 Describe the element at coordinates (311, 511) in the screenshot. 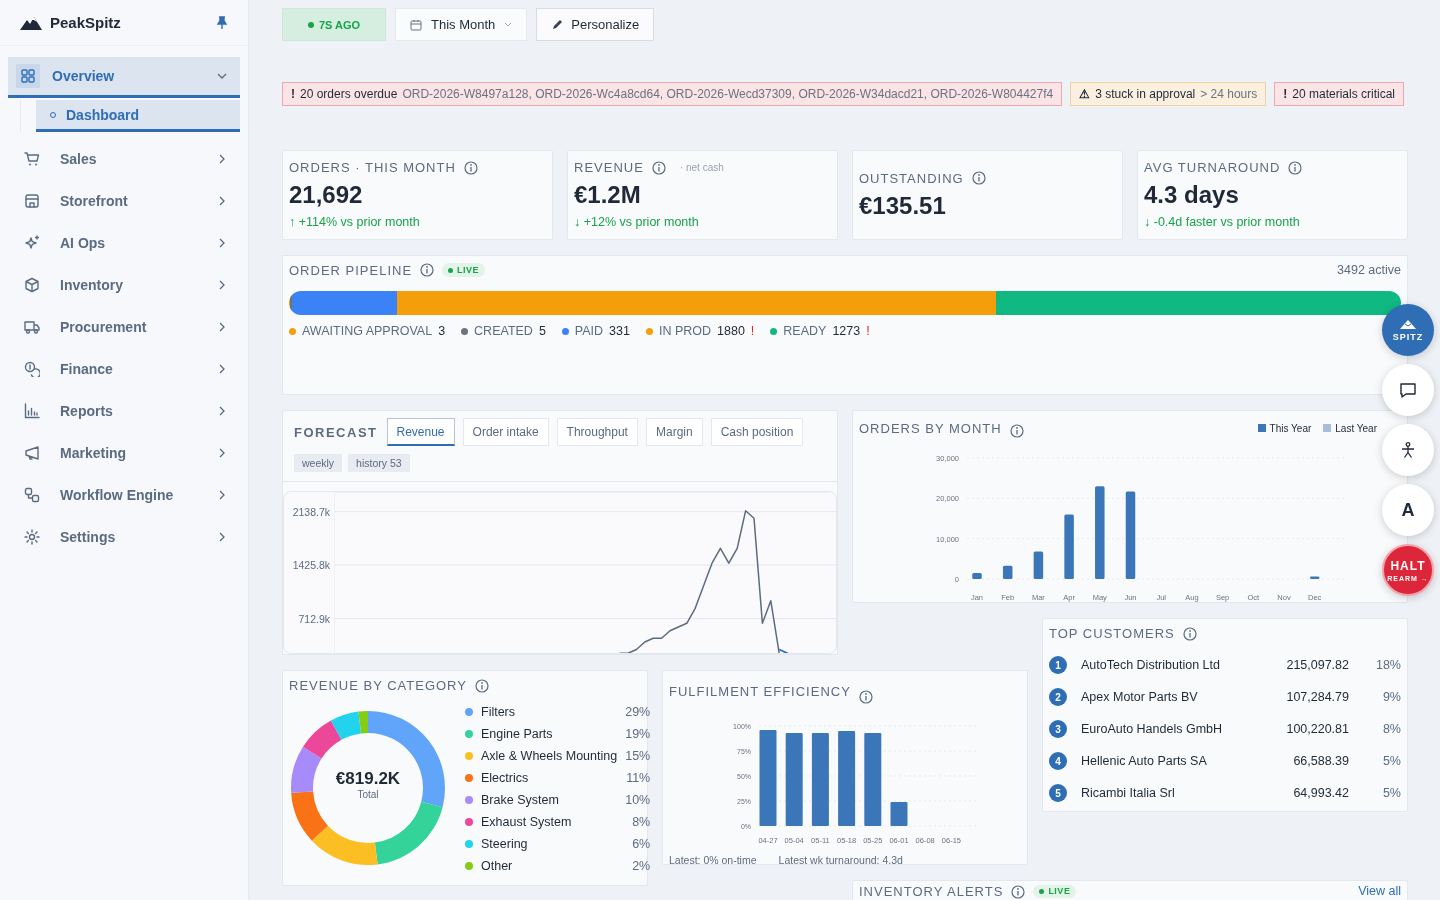

I see `axis-label: 2138.7k` at that location.